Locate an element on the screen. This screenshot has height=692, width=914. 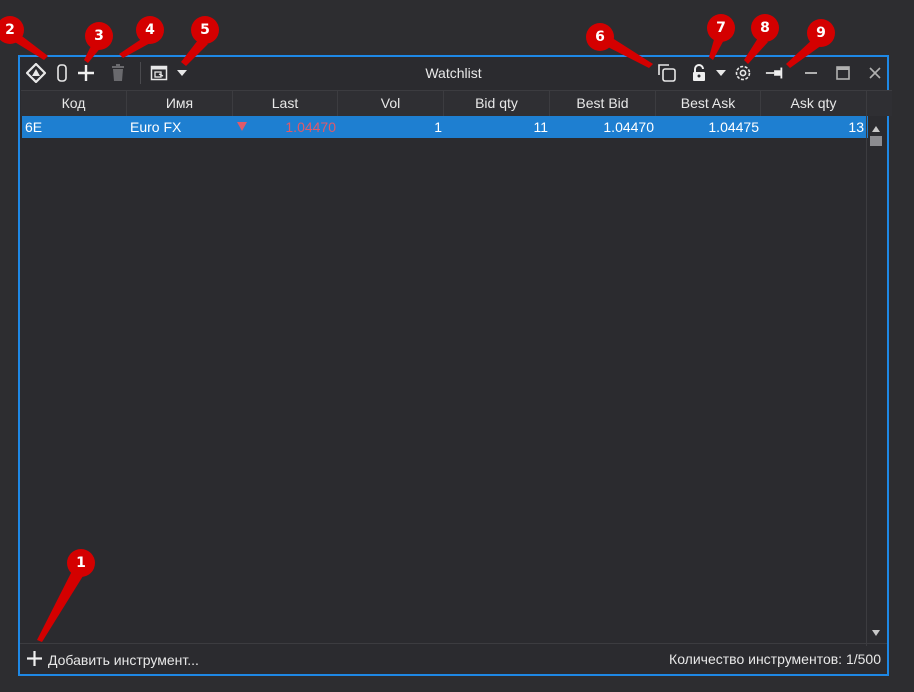
callout-7: 7 is located at coordinates (721, 28).